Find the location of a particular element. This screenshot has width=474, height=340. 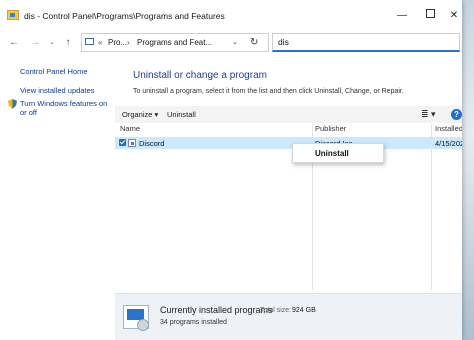

details-title: Currently installed programs is located at coordinates (216, 310).